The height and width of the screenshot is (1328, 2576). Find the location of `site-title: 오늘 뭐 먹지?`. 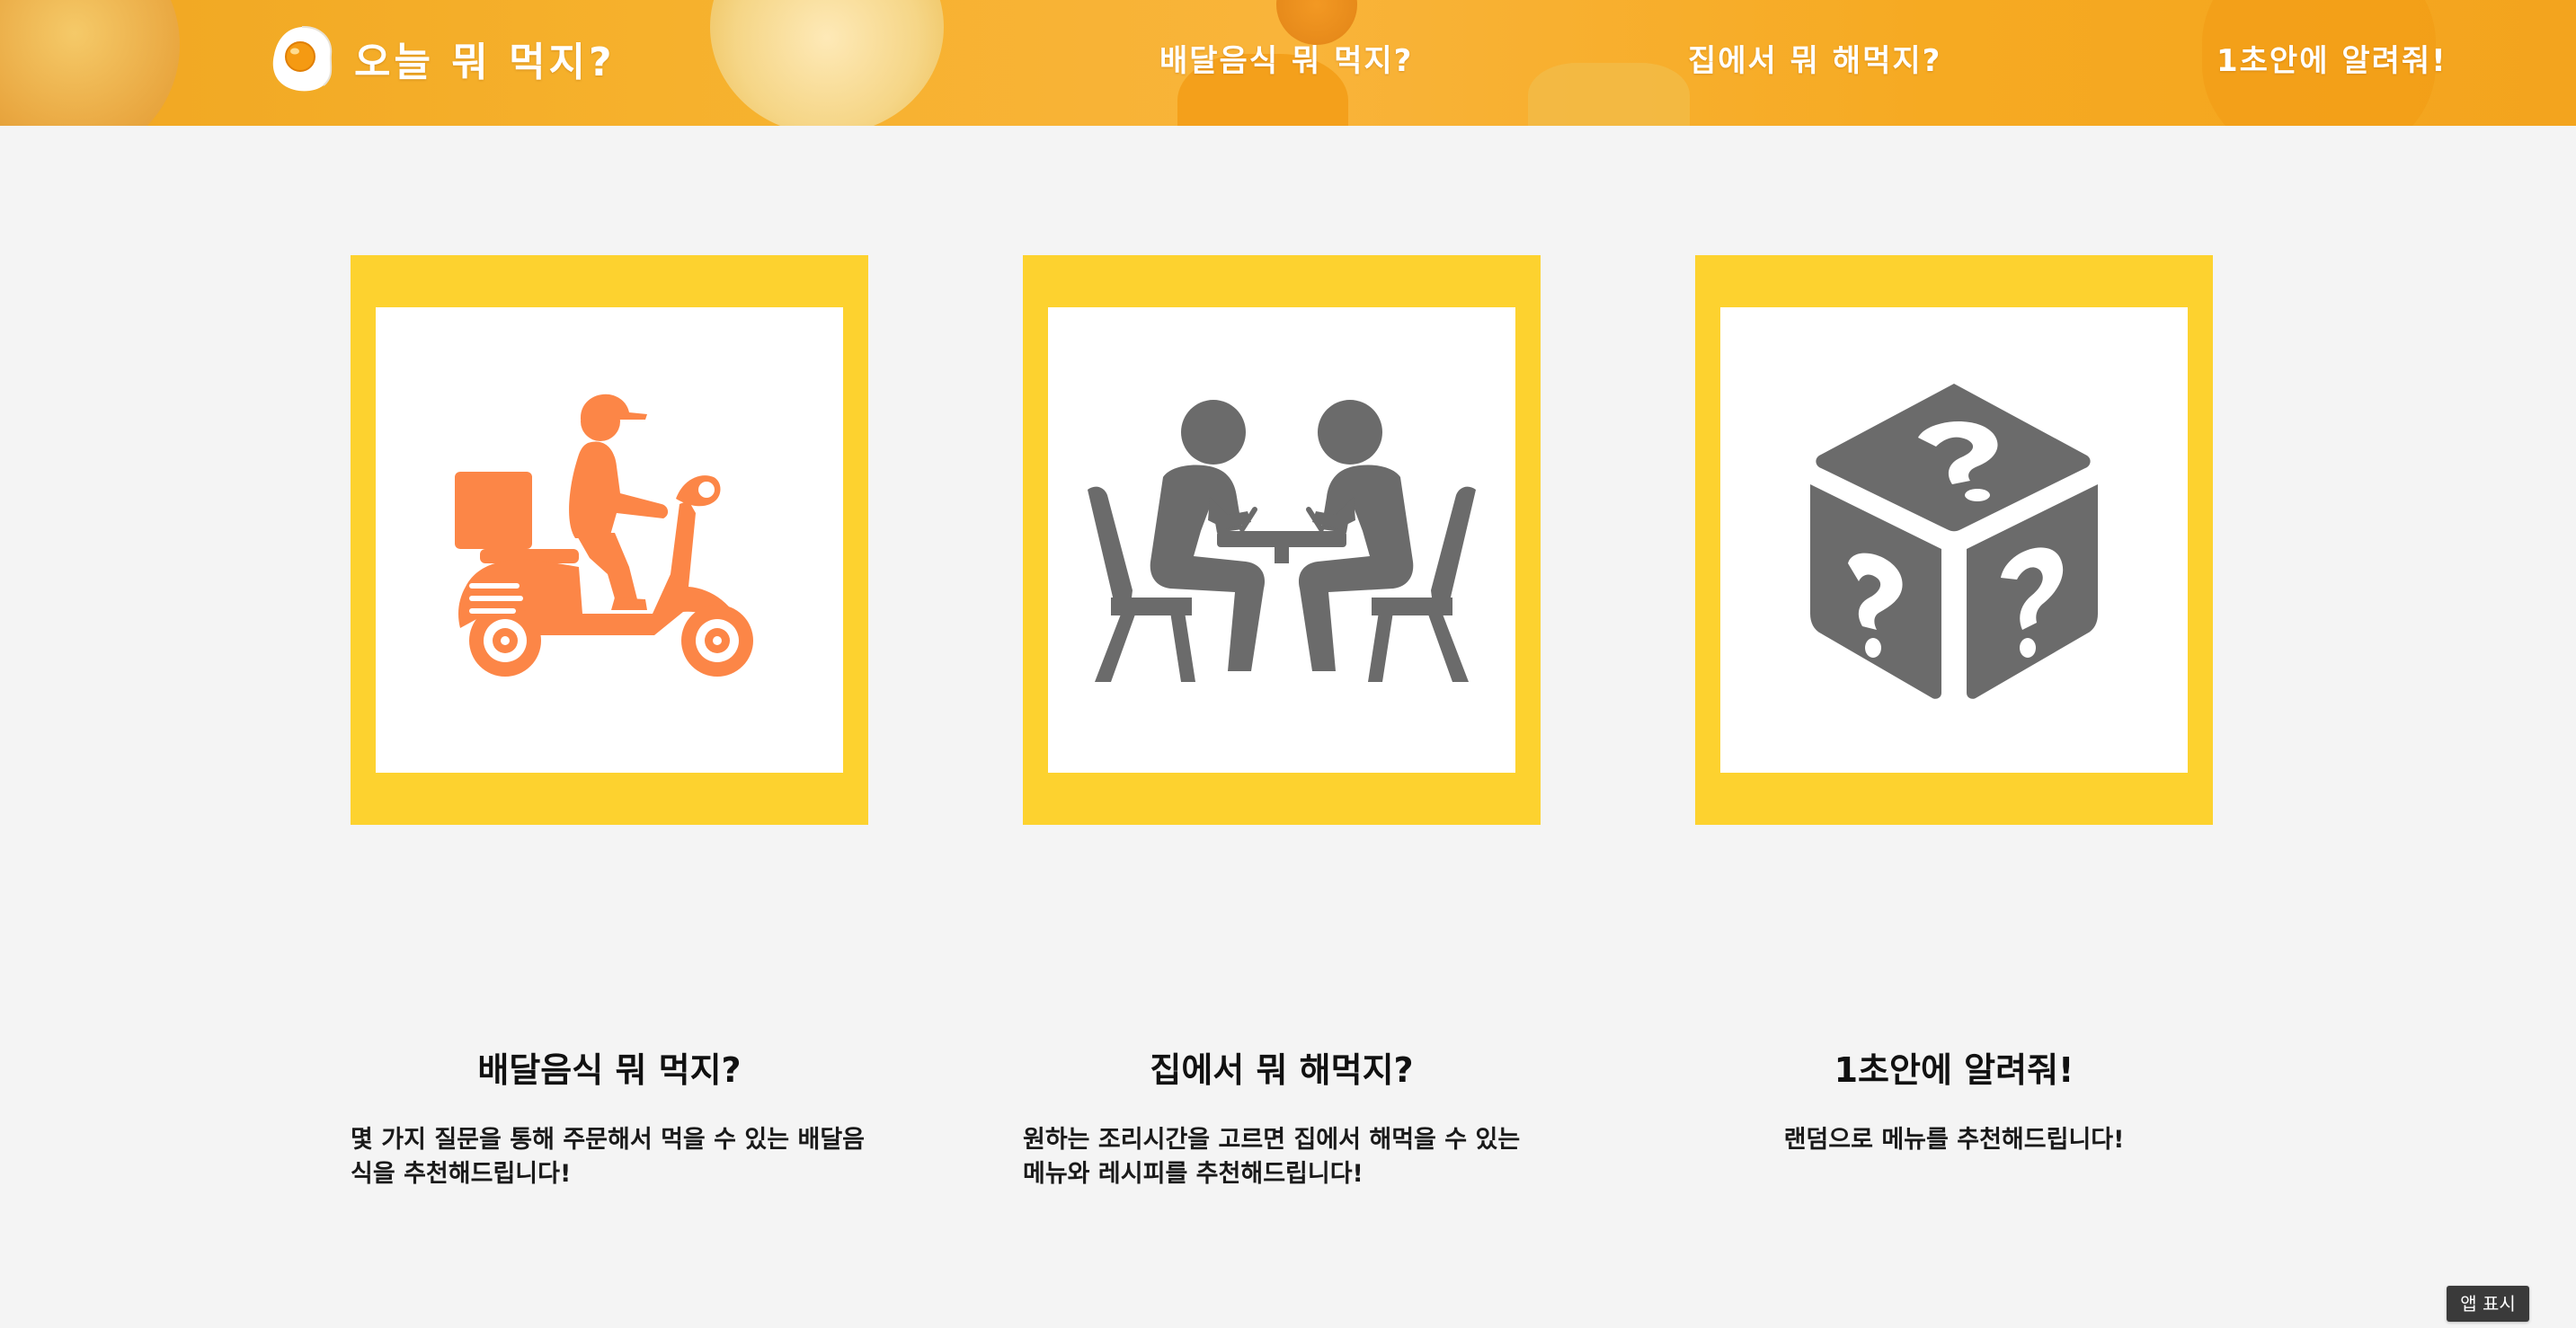

site-title: 오늘 뭐 먹지? is located at coordinates (485, 62).